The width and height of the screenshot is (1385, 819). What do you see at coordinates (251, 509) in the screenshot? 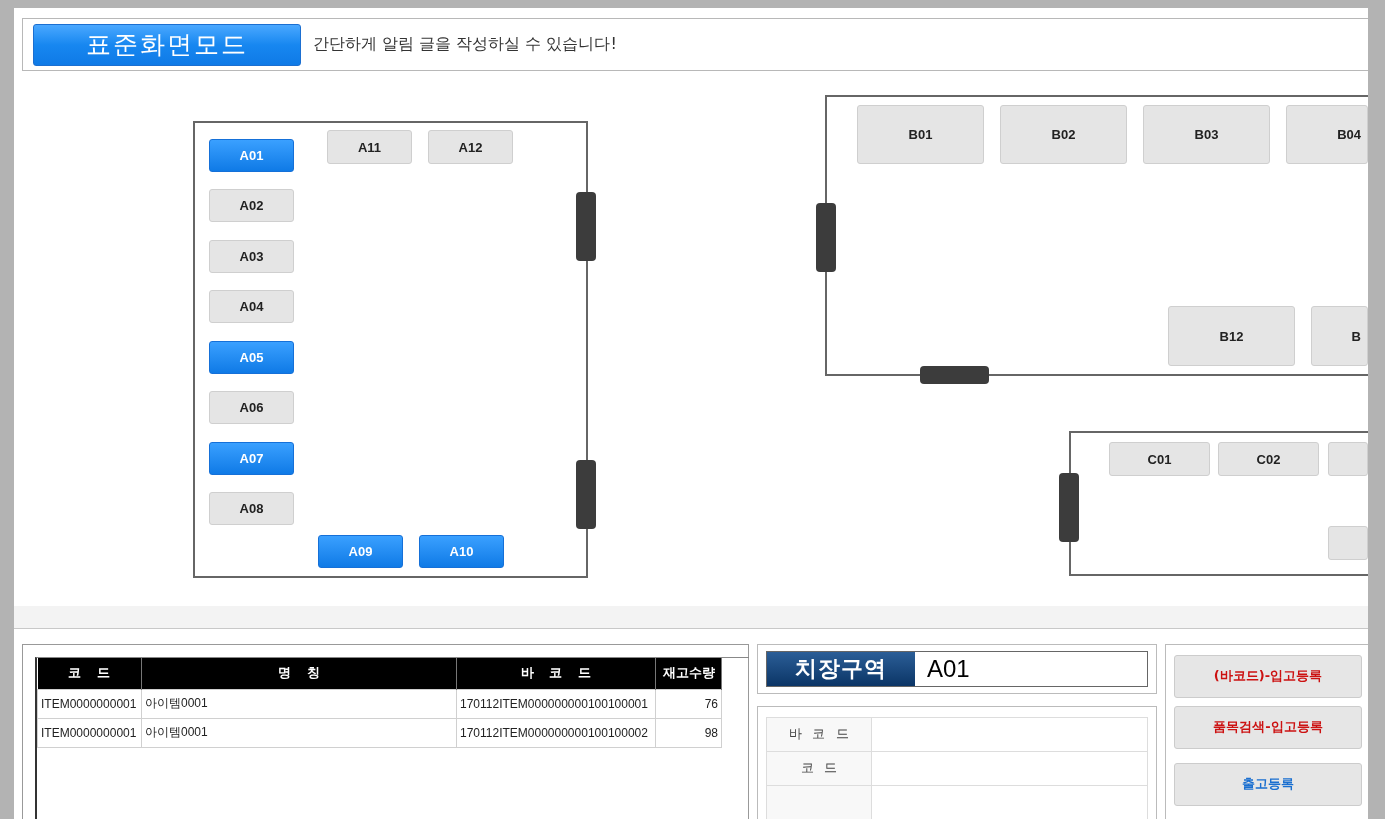
I see `slot-button: A08` at bounding box center [251, 509].